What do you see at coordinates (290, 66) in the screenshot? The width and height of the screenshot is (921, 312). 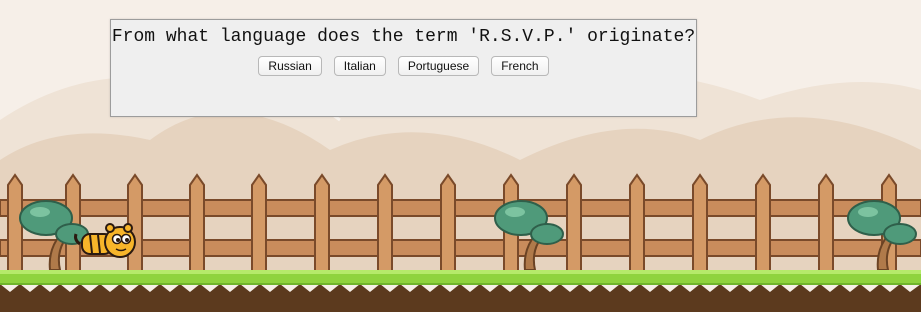 I see `answer-button-russian: Russian` at bounding box center [290, 66].